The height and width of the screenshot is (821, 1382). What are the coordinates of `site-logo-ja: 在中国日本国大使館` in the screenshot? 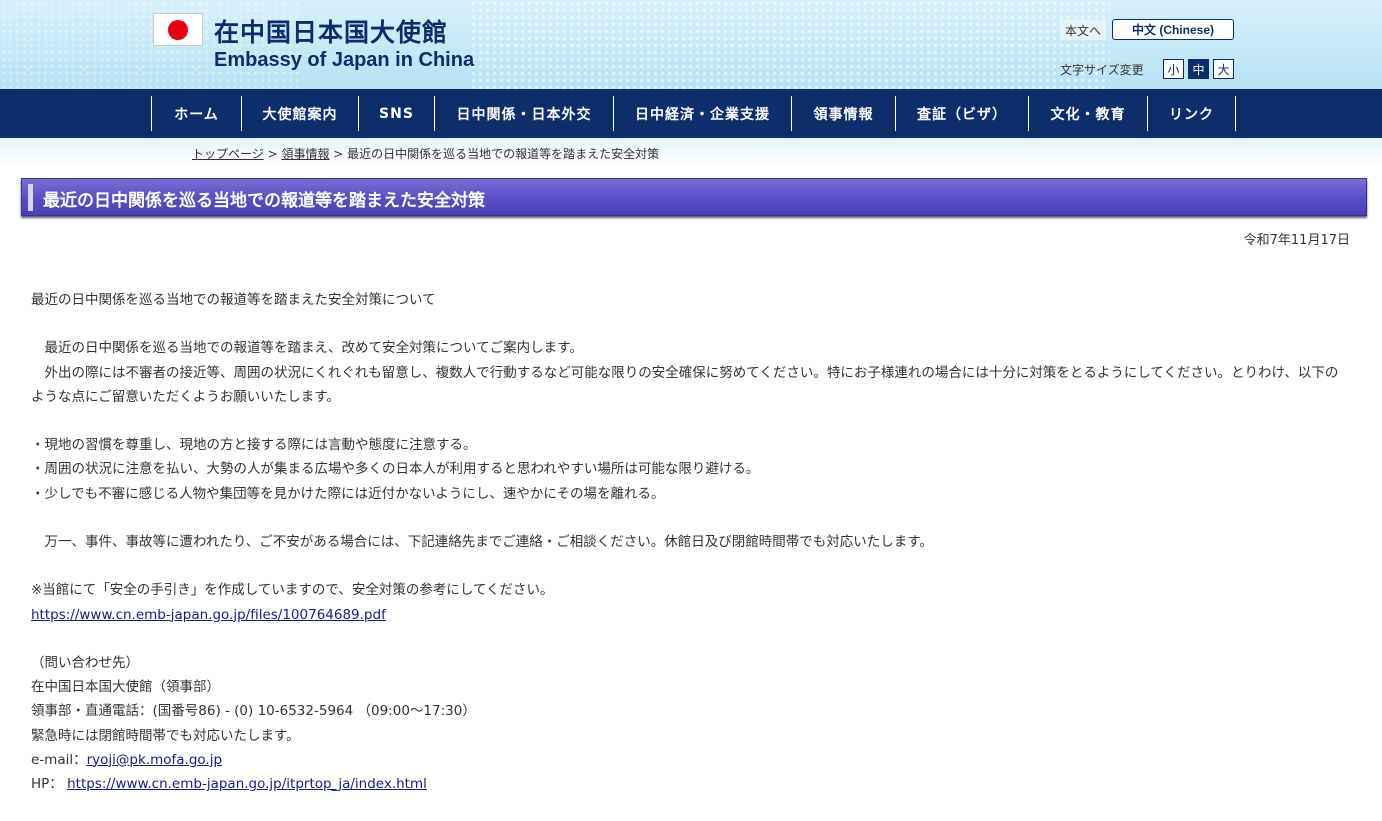 It's located at (331, 31).